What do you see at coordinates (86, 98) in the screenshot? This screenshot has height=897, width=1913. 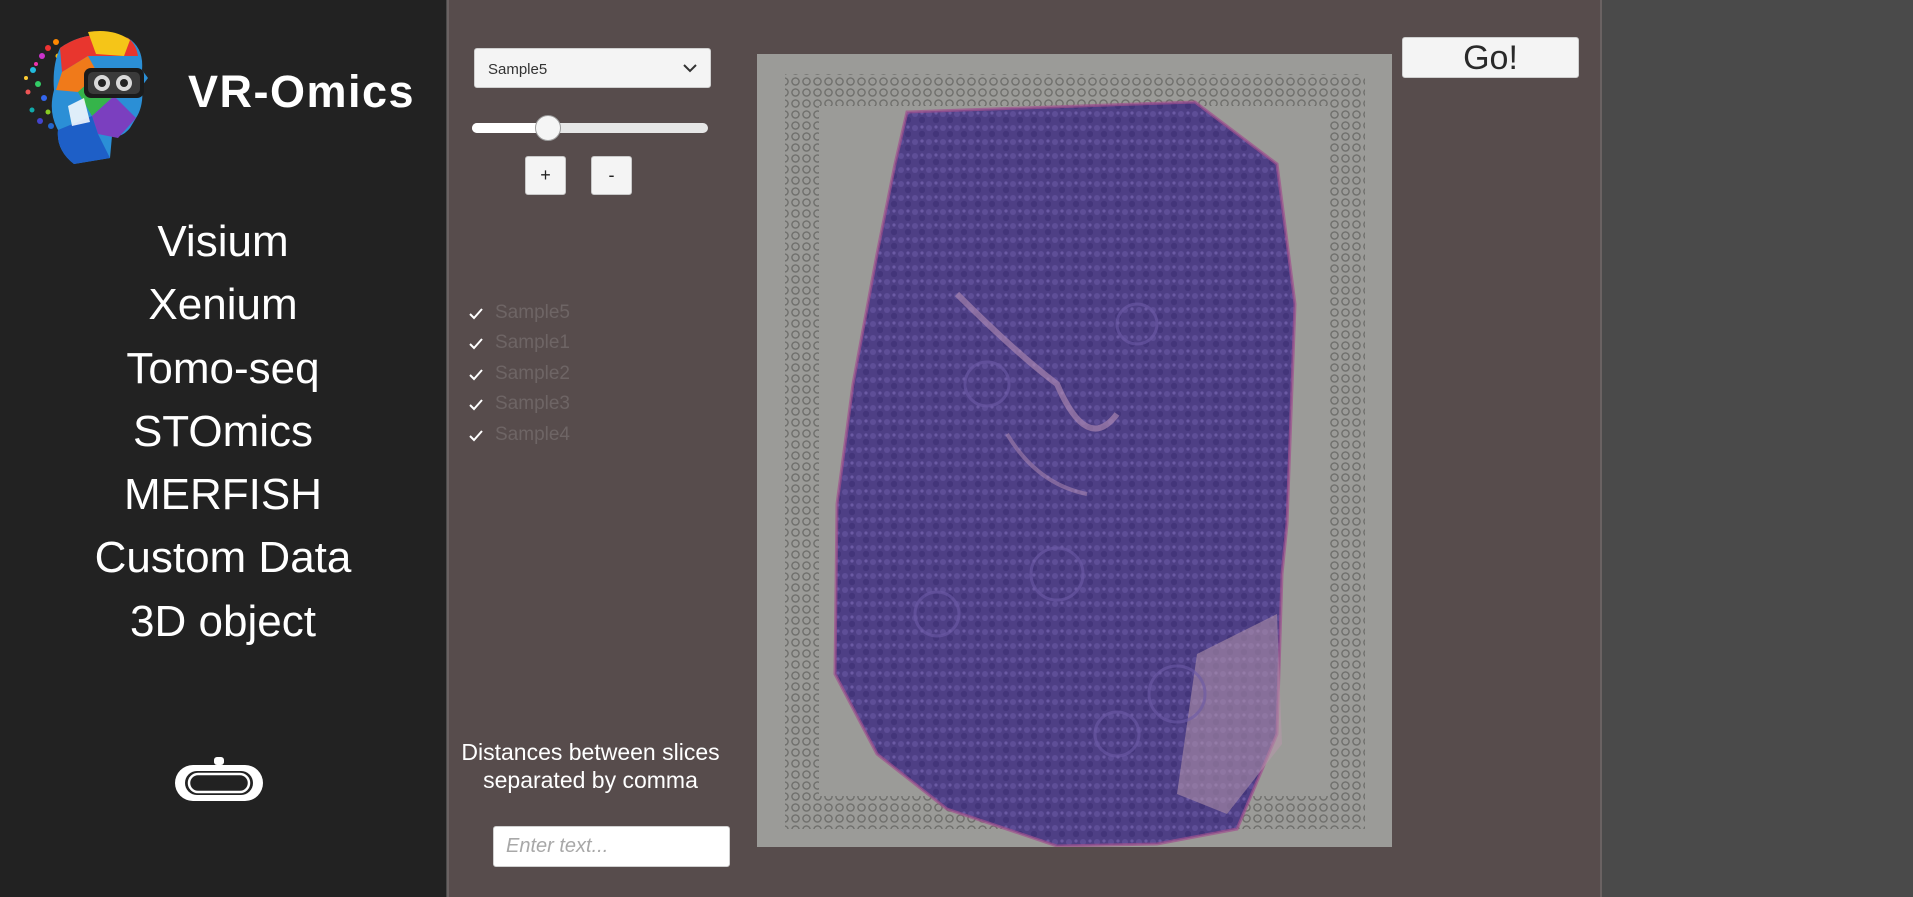 I see `vr-omics-logo` at bounding box center [86, 98].